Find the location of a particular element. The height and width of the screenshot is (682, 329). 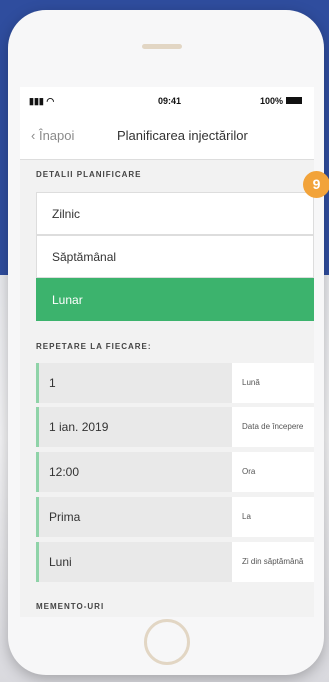

nav-bar: ‹ Înapoi Planificarea injectărilor is located at coordinates (167, 137).